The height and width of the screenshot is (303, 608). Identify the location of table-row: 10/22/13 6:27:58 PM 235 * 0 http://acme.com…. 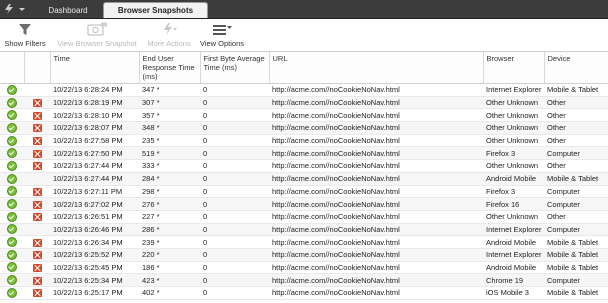
(304, 141).